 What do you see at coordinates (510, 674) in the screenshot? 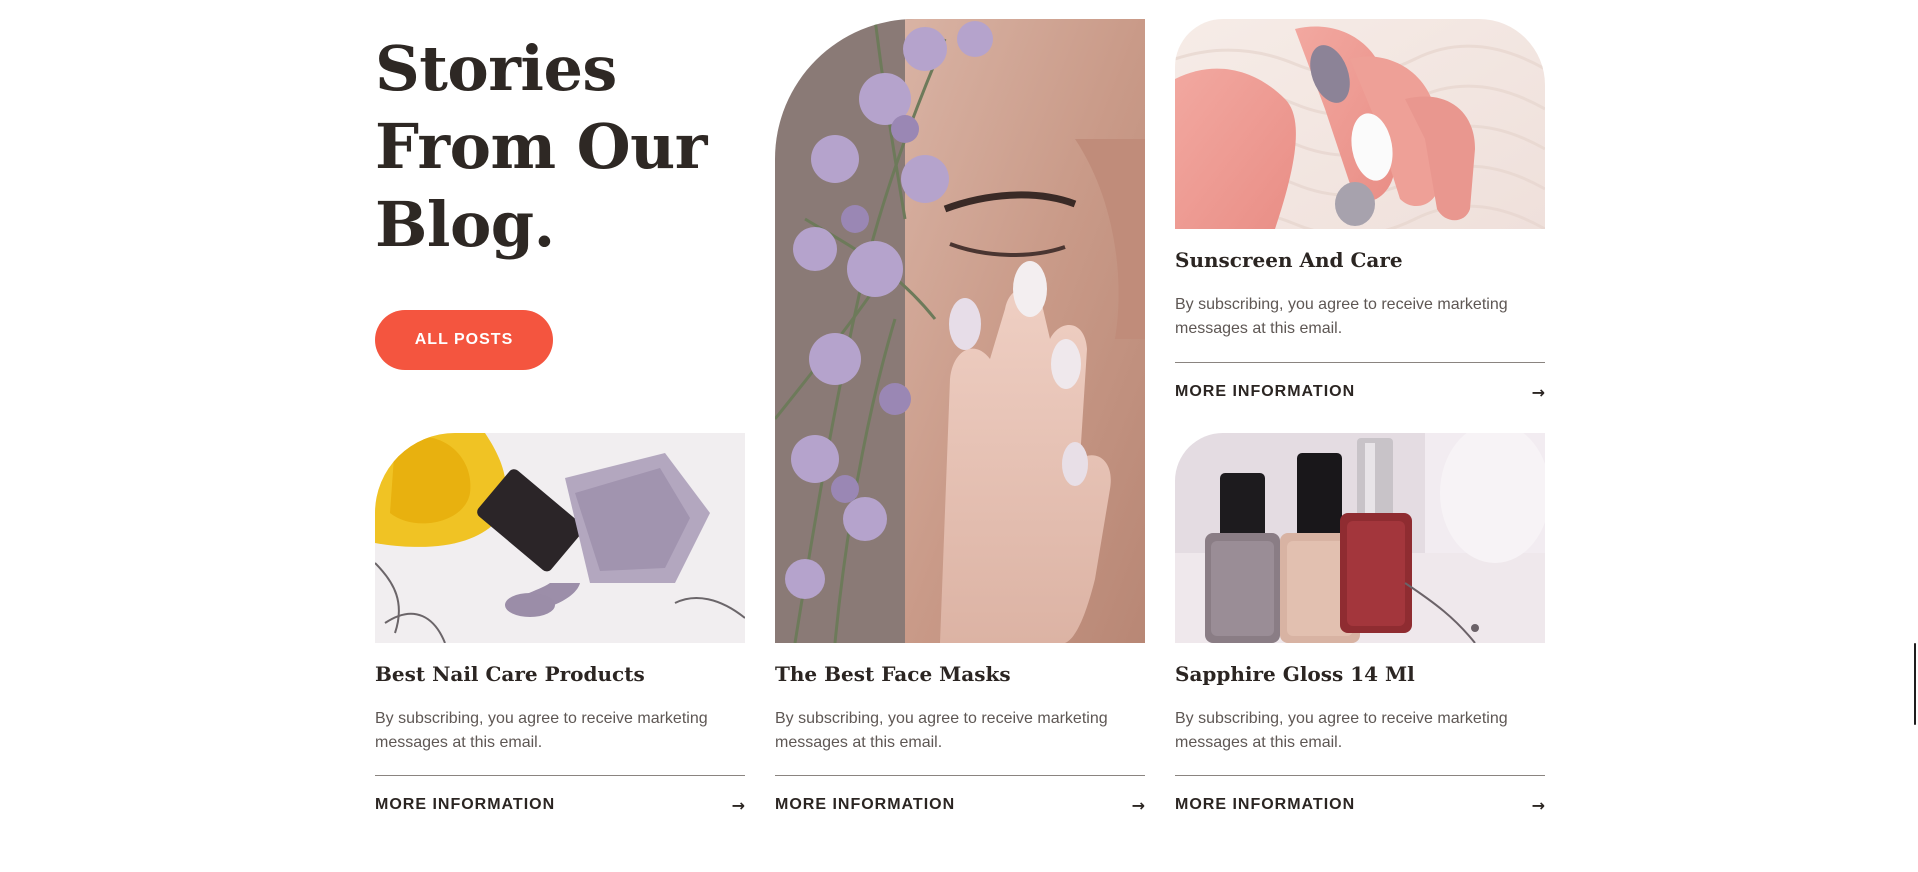
I see `card-title-nail-care: Best Nail Care Products` at bounding box center [510, 674].